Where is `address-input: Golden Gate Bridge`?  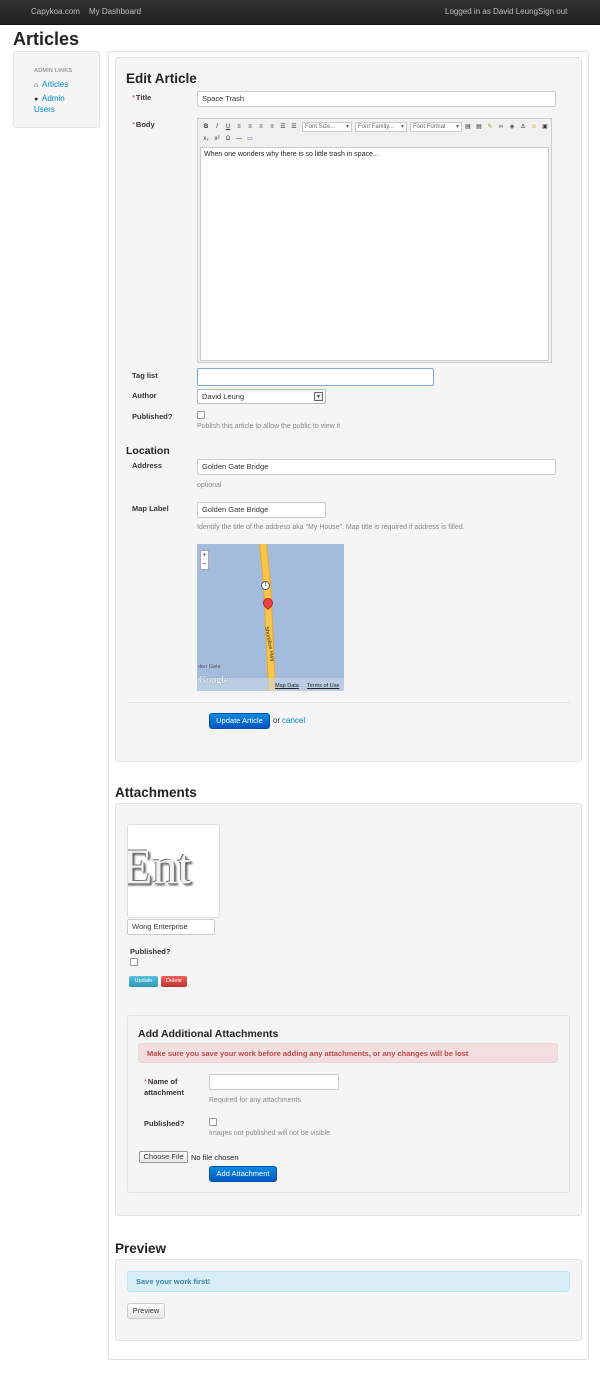 address-input: Golden Gate Bridge is located at coordinates (376, 467).